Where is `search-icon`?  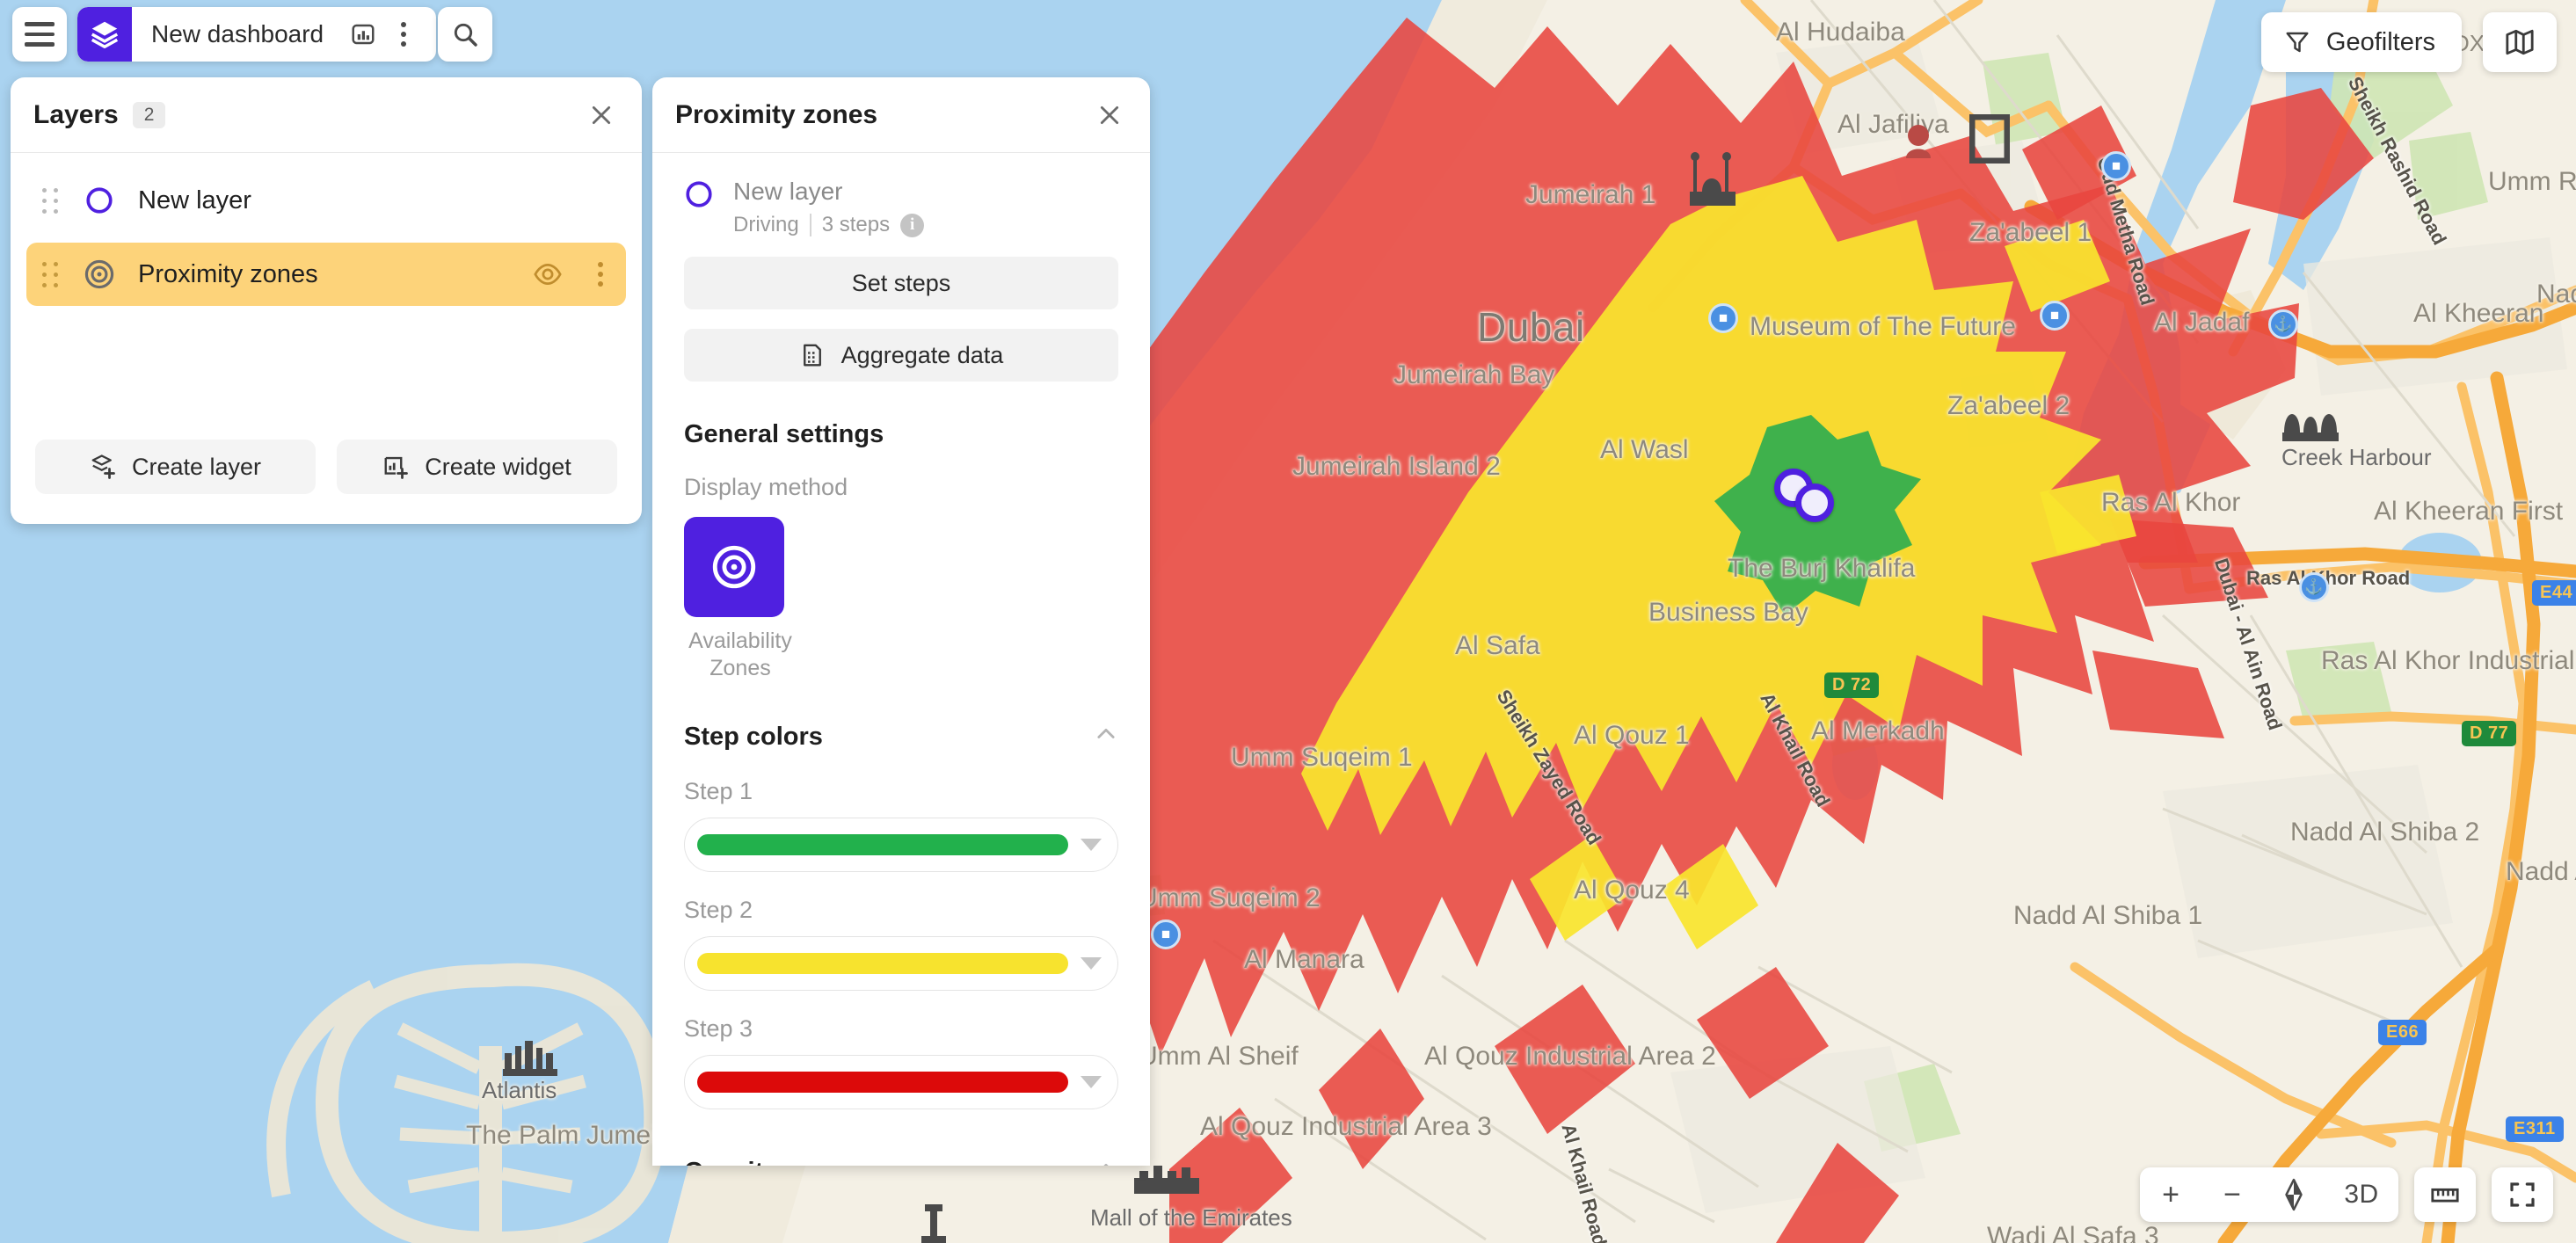 search-icon is located at coordinates (465, 35).